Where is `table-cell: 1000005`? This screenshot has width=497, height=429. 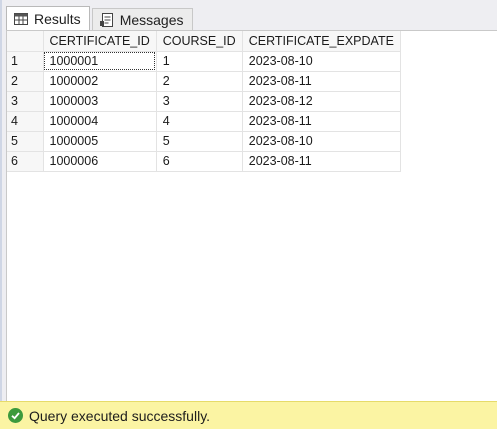 table-cell: 1000005 is located at coordinates (100, 141).